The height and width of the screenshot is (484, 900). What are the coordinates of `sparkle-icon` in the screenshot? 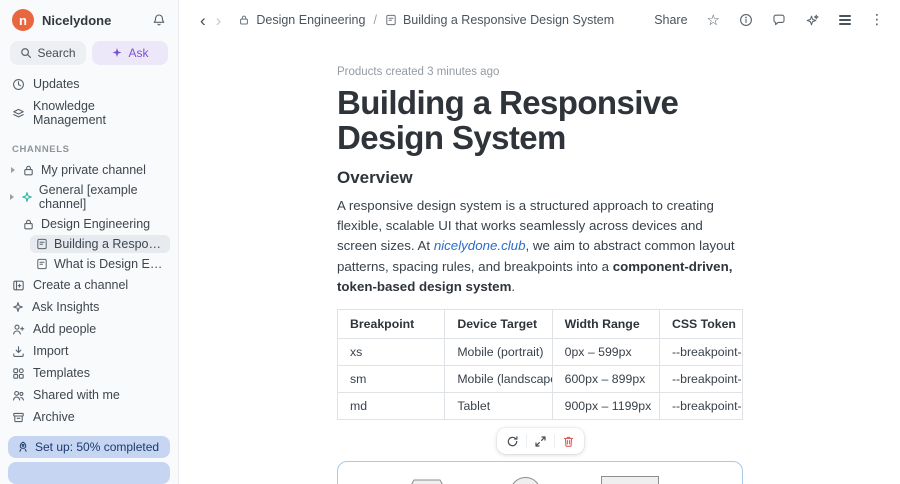 It's located at (18, 307).